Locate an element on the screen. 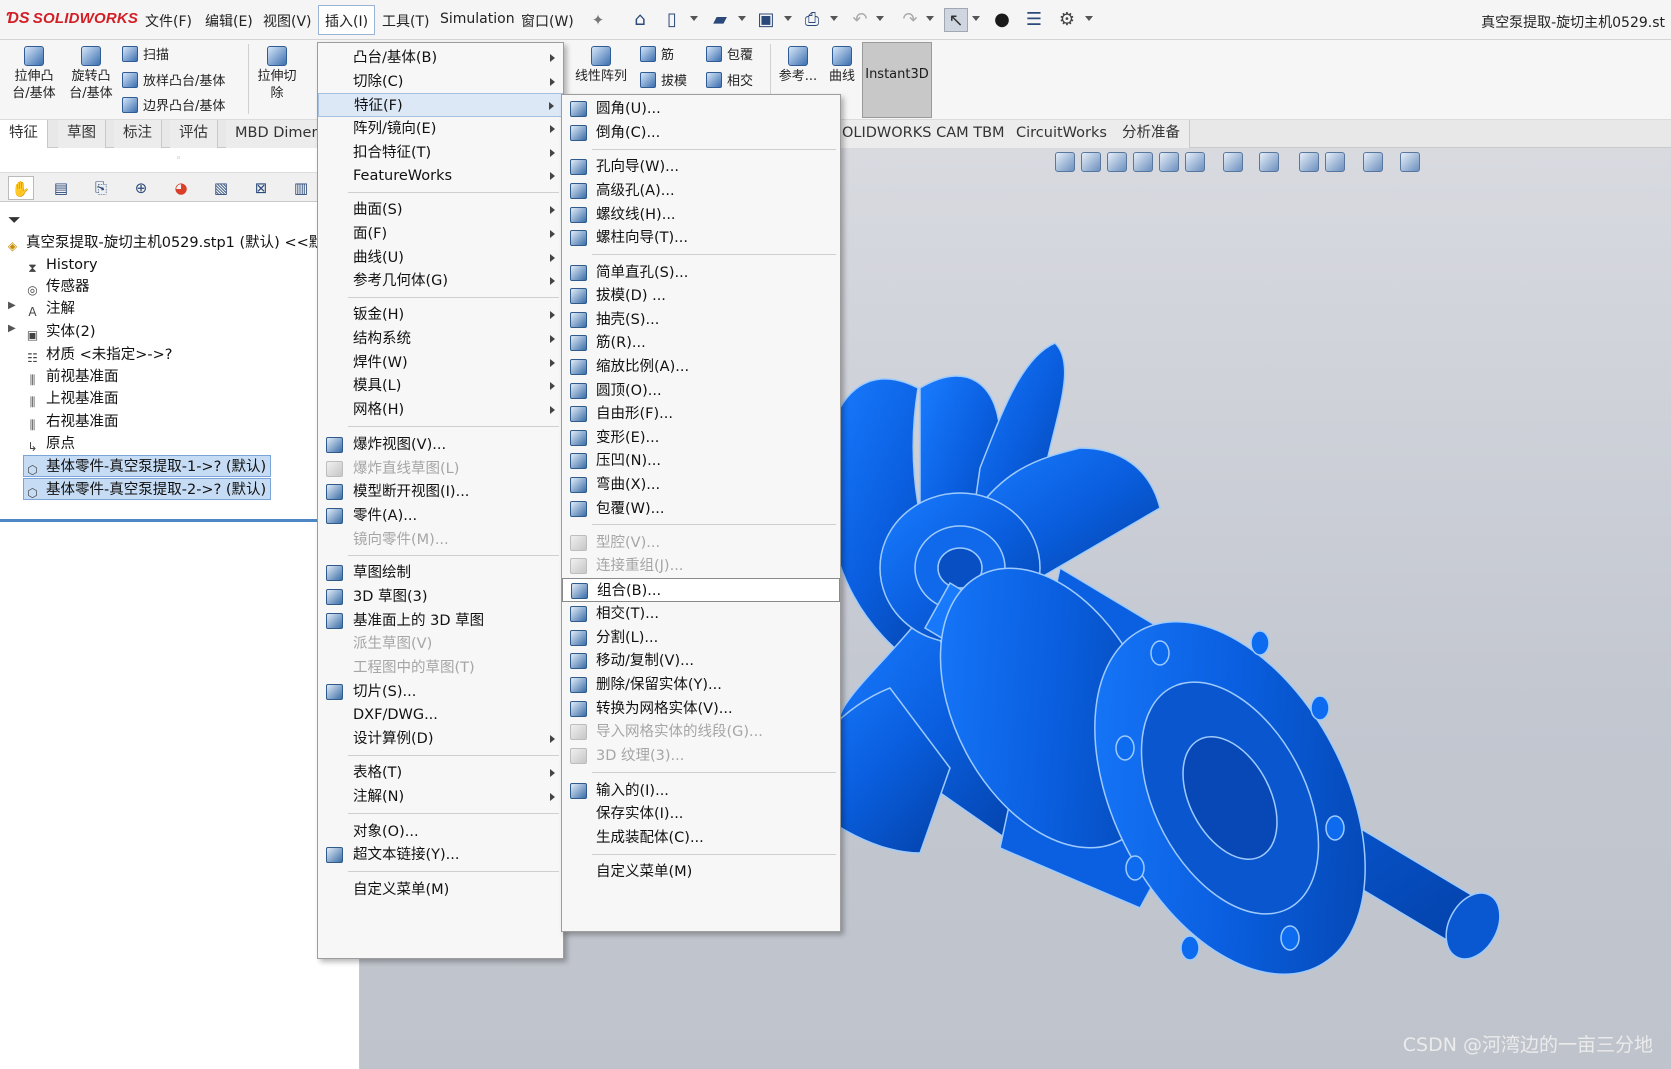 The image size is (1671, 1069). insert-menu-item: 基准面上的 3D 草图 is located at coordinates (440, 621).